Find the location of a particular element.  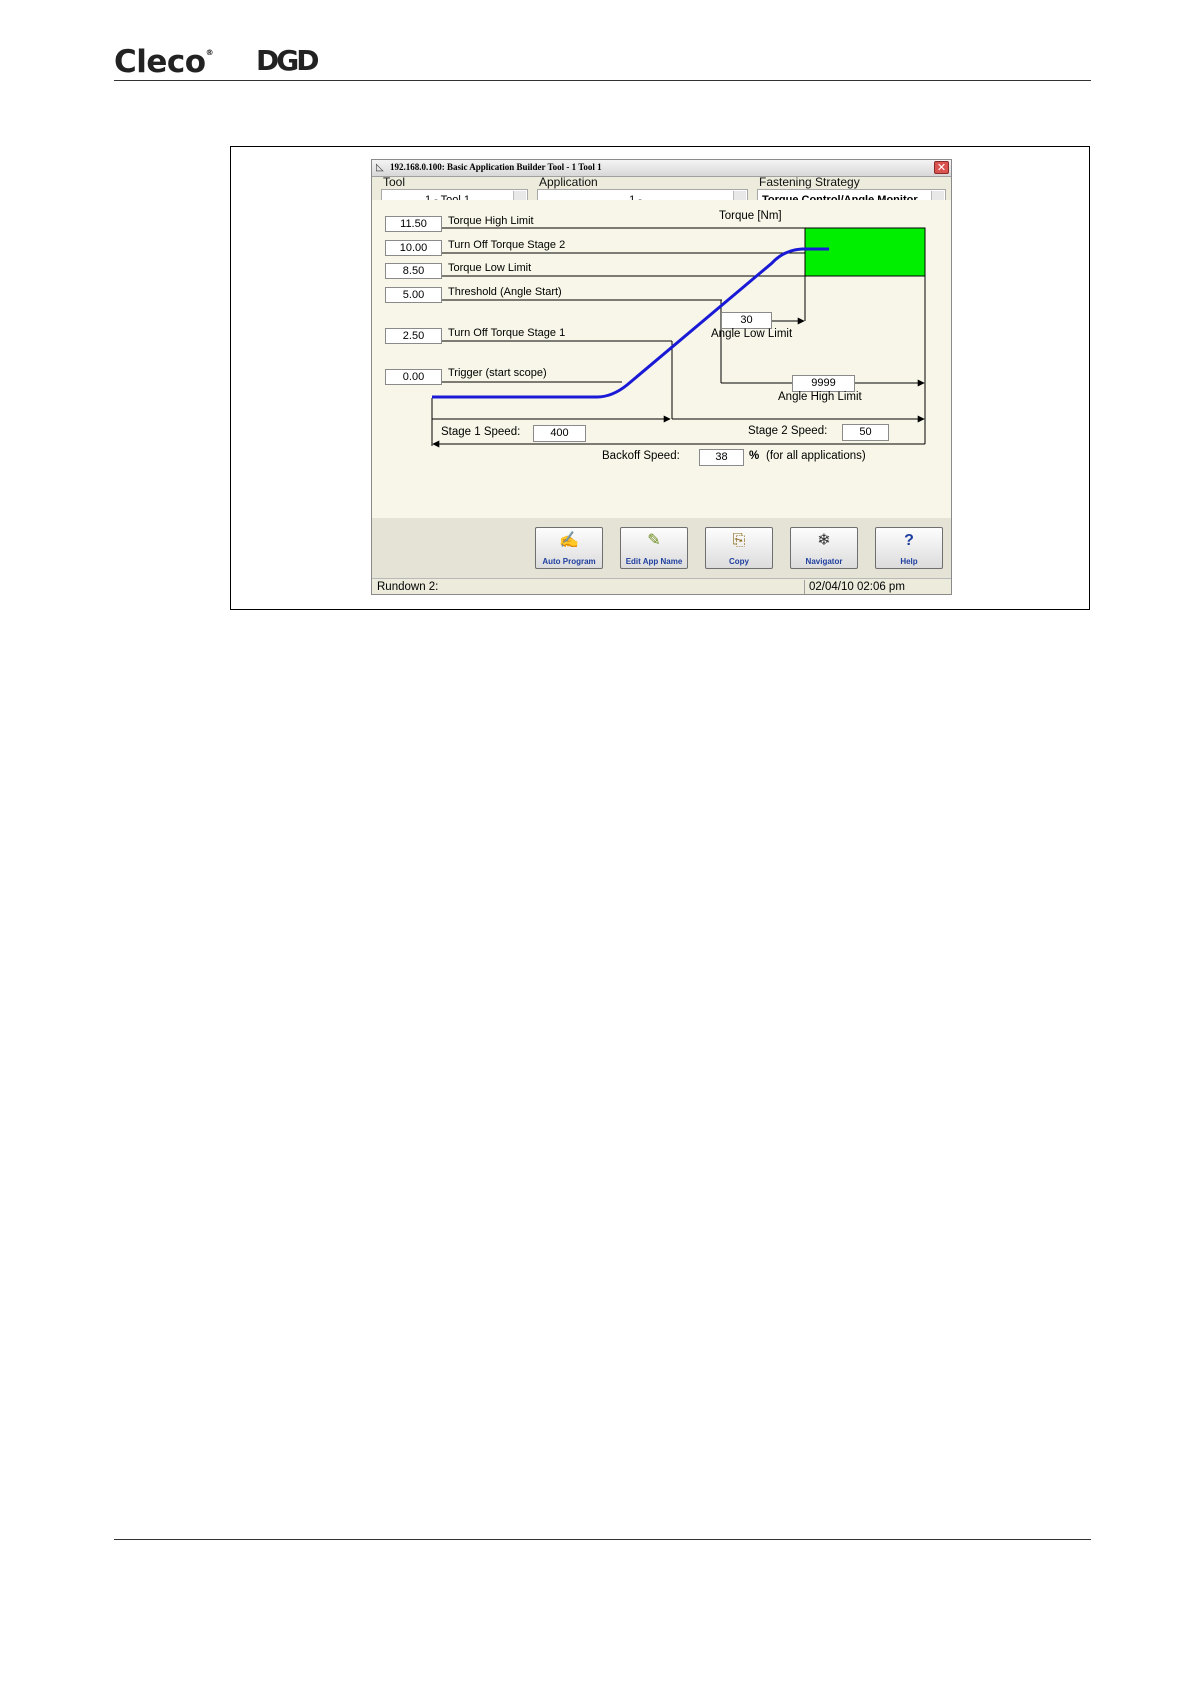

copy-icon: ⎘ is located at coordinates (739, 540).